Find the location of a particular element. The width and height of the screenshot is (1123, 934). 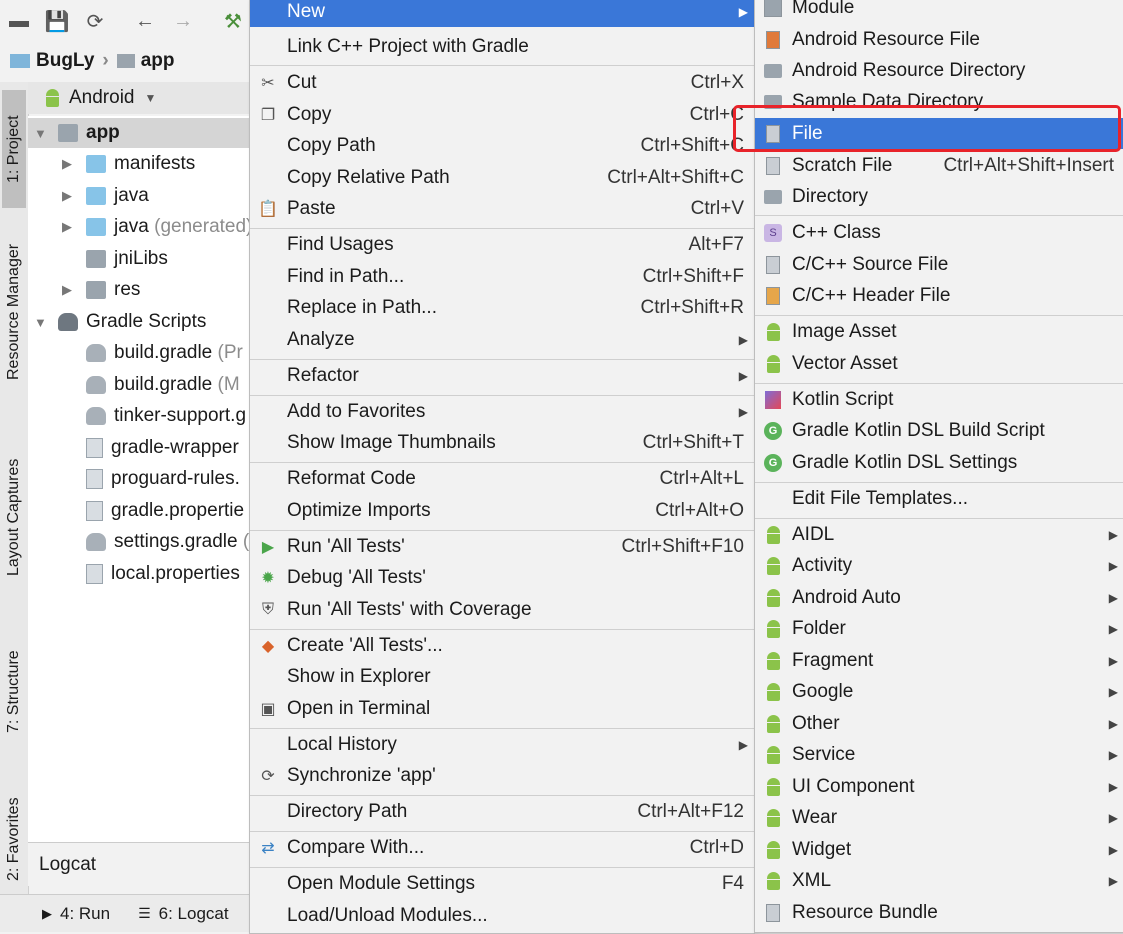

menu-item-copy: ❐ Copy Ctrl+C is located at coordinates (502, 114).